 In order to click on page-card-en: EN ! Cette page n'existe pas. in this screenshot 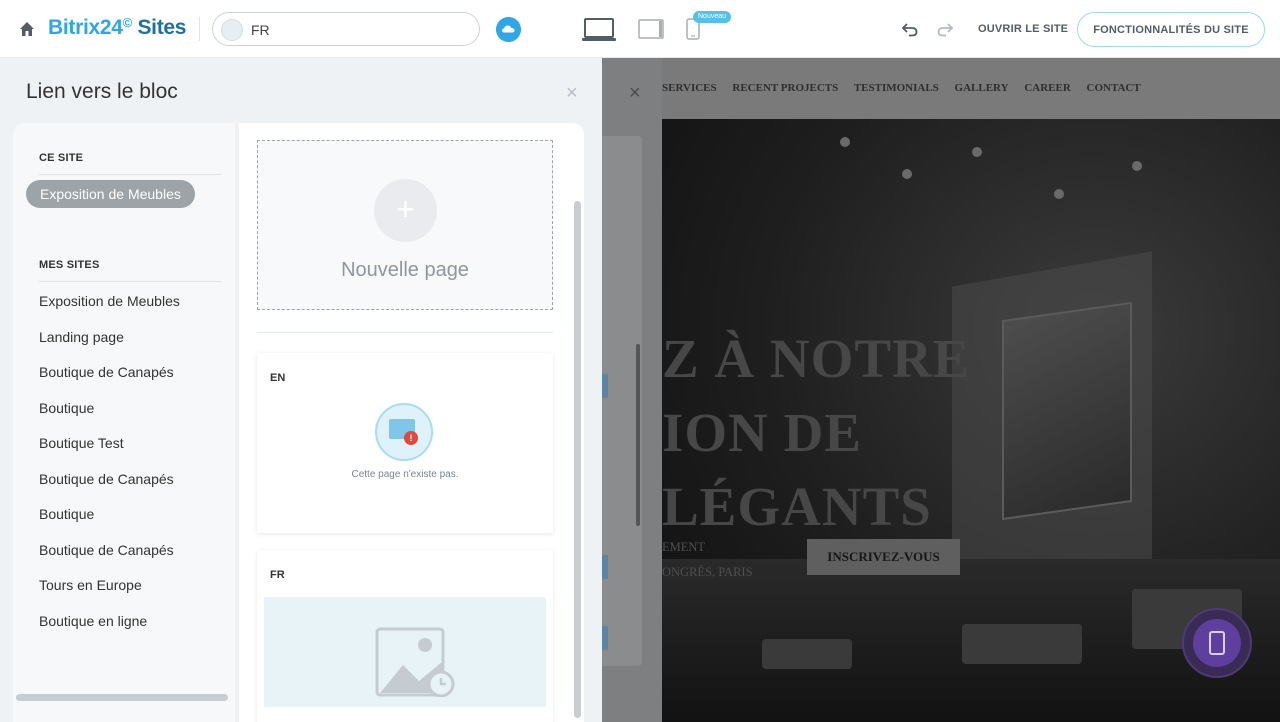, I will do `click(405, 443)`.